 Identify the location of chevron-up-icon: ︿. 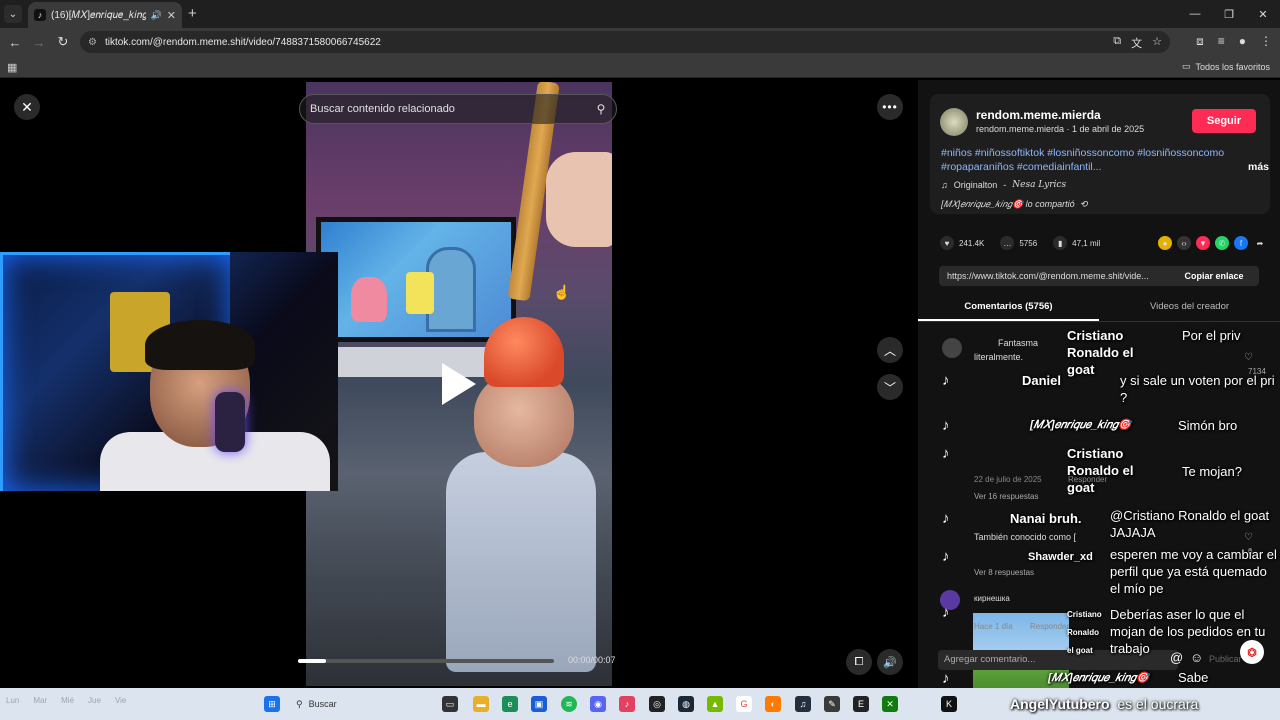
(890, 350).